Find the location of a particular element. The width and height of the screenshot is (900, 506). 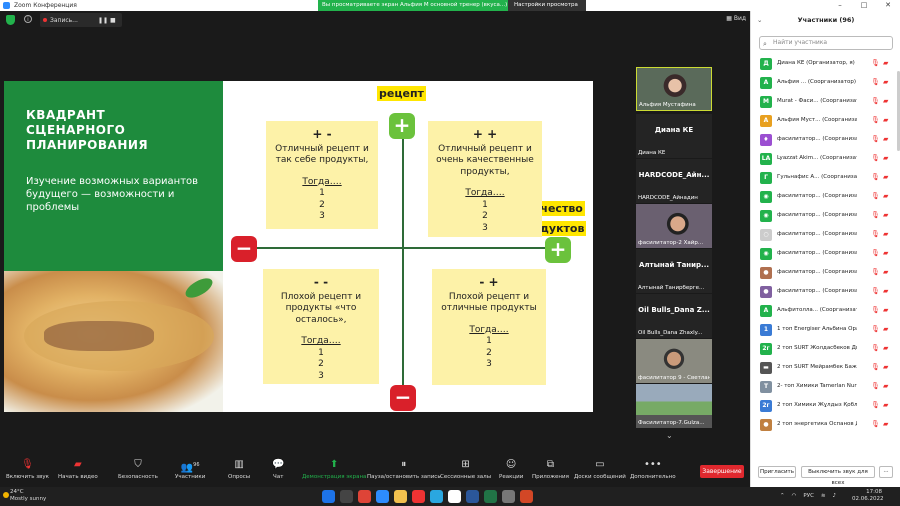

volume-icon: ♪ is located at coordinates (835, 496).